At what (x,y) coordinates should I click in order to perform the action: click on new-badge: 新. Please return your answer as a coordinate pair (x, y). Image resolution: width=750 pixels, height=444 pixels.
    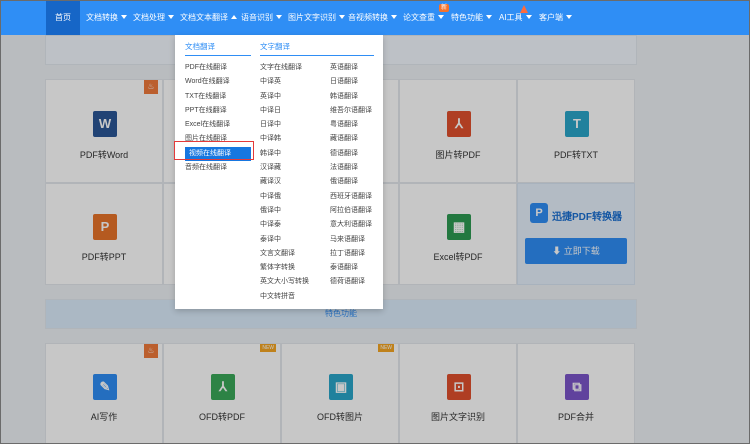
    Looking at the image, I should click on (444, 8).